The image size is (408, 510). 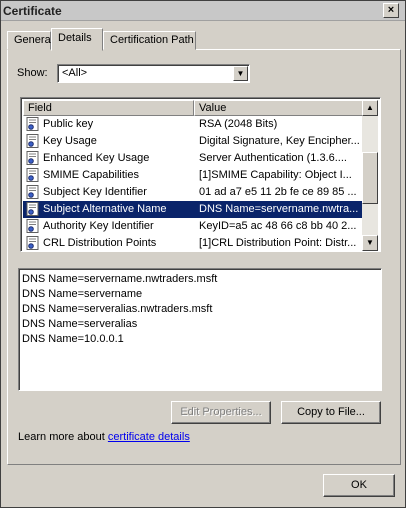 I want to click on scroll-thumb, so click(x=370, y=178).